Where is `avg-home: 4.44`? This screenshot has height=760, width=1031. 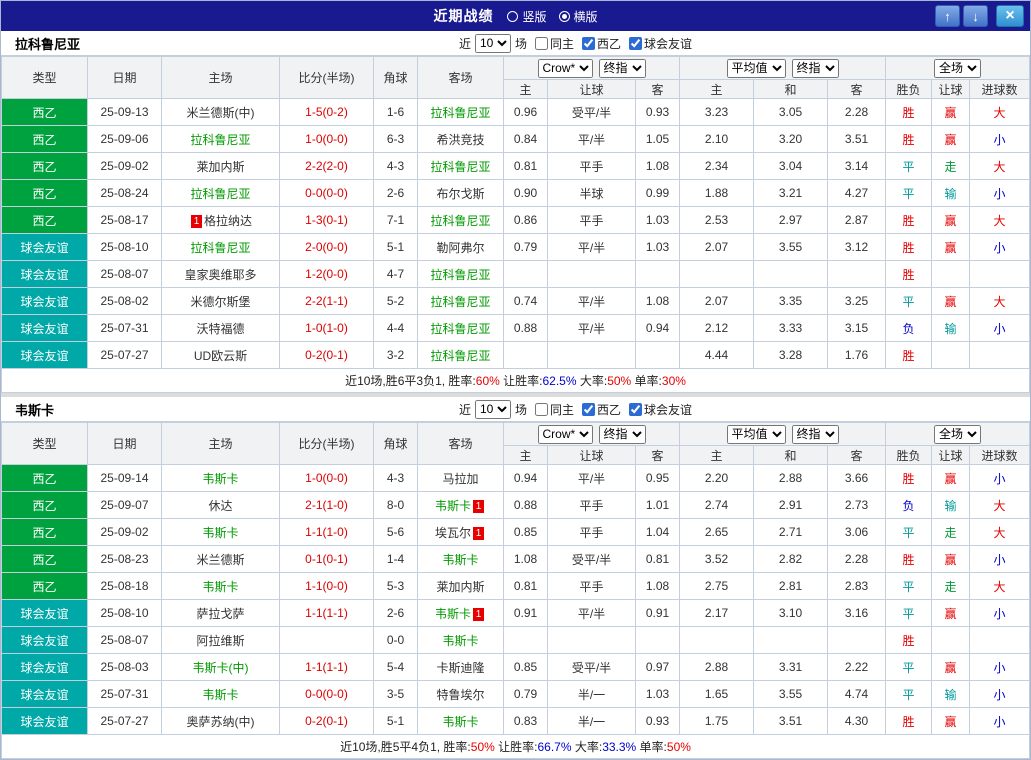 avg-home: 4.44 is located at coordinates (717, 355).